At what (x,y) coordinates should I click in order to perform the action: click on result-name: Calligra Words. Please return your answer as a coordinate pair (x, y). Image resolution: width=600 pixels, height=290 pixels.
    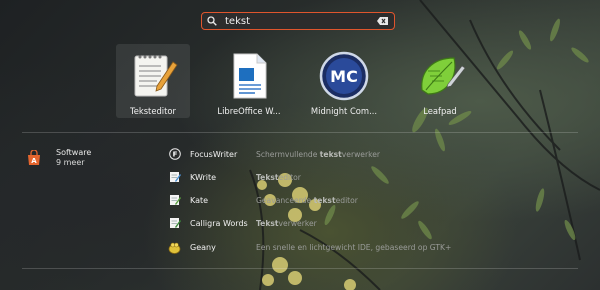
    Looking at the image, I should click on (219, 223).